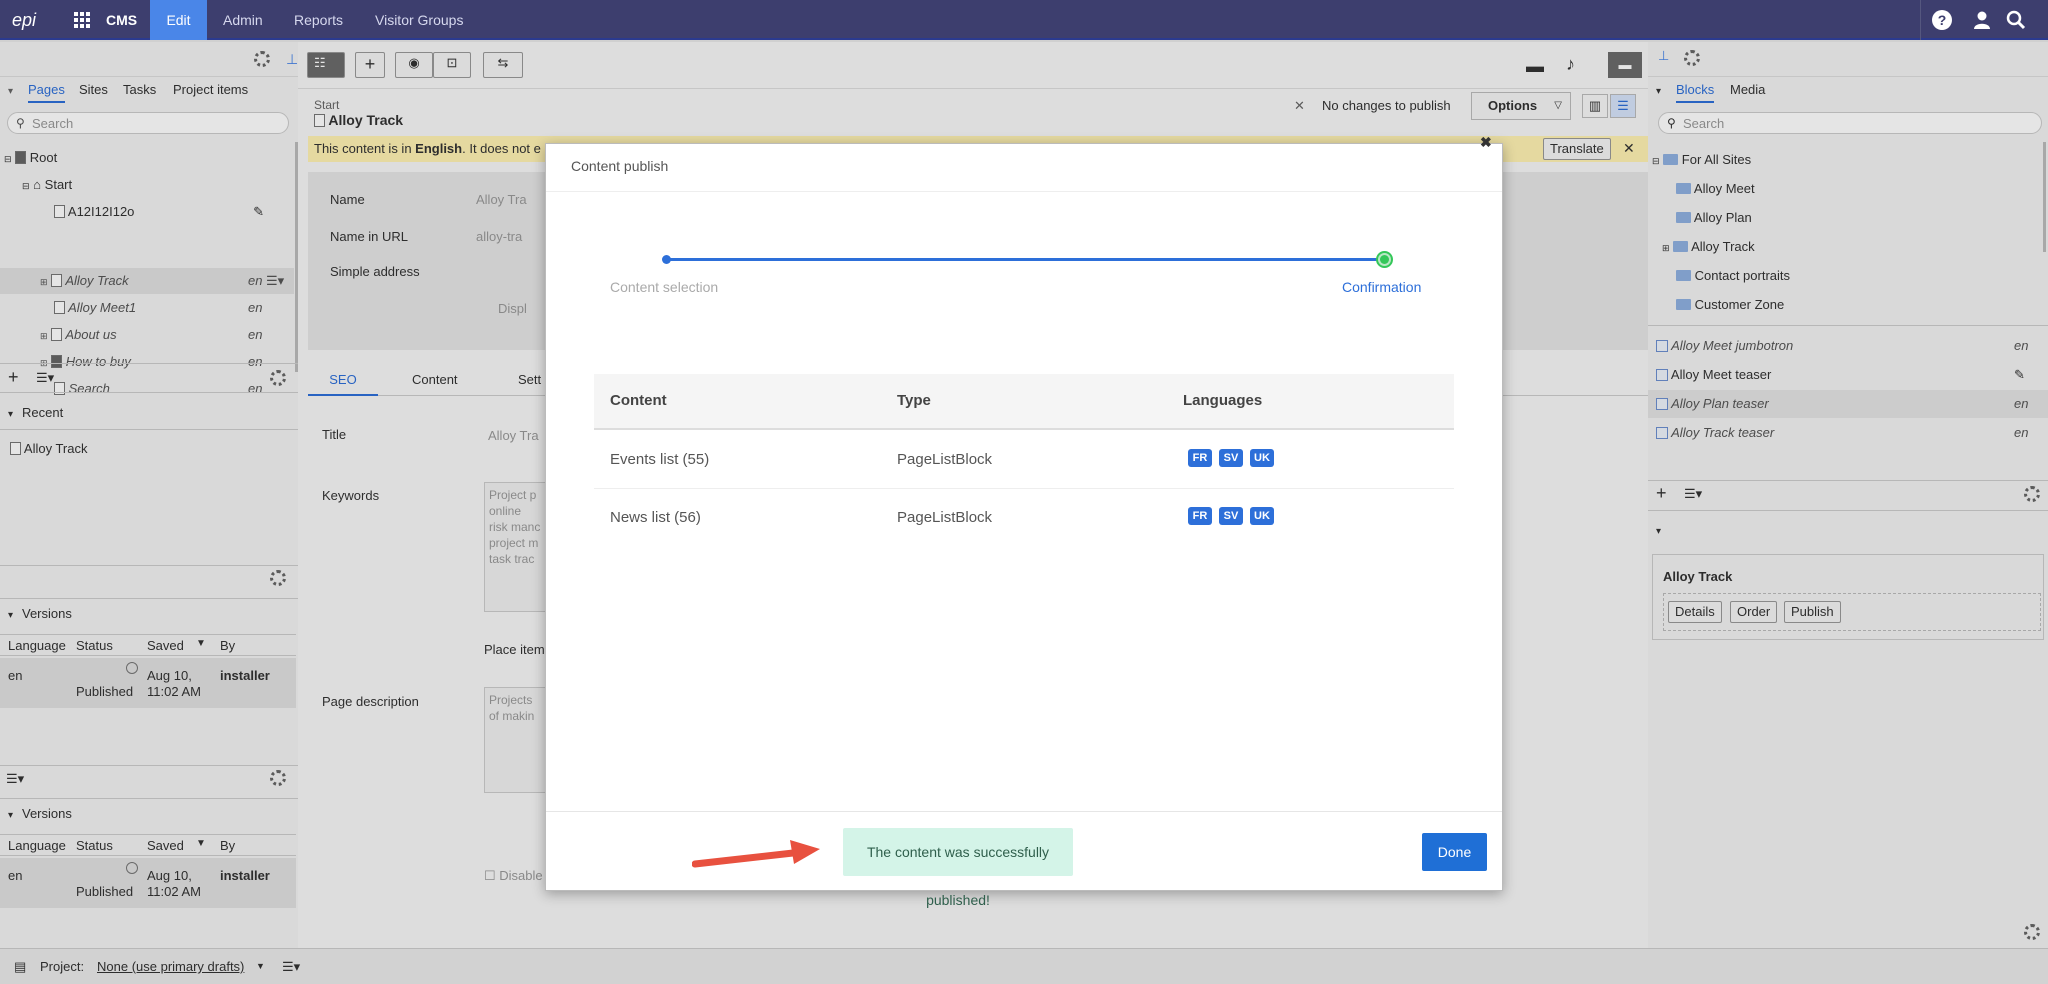 The image size is (2048, 984). I want to click on tree-item-root: ⊟ Root, so click(30, 157).